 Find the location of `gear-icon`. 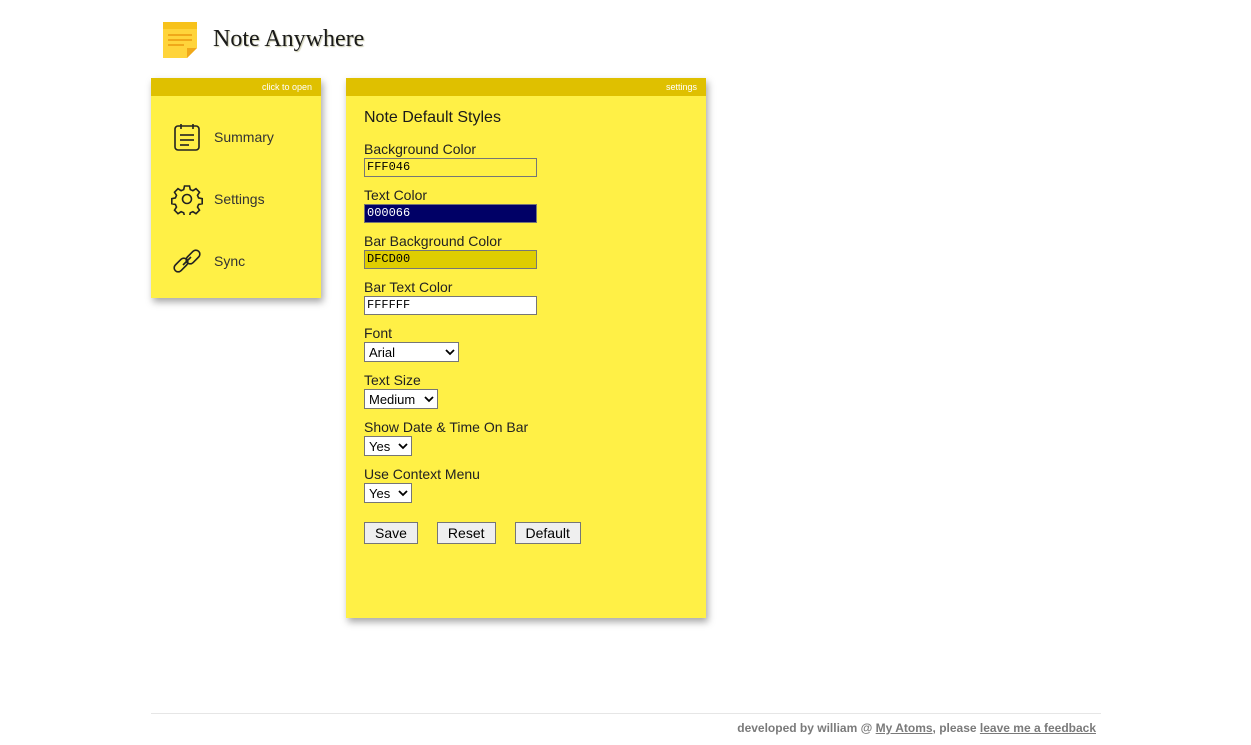

gear-icon is located at coordinates (187, 200).